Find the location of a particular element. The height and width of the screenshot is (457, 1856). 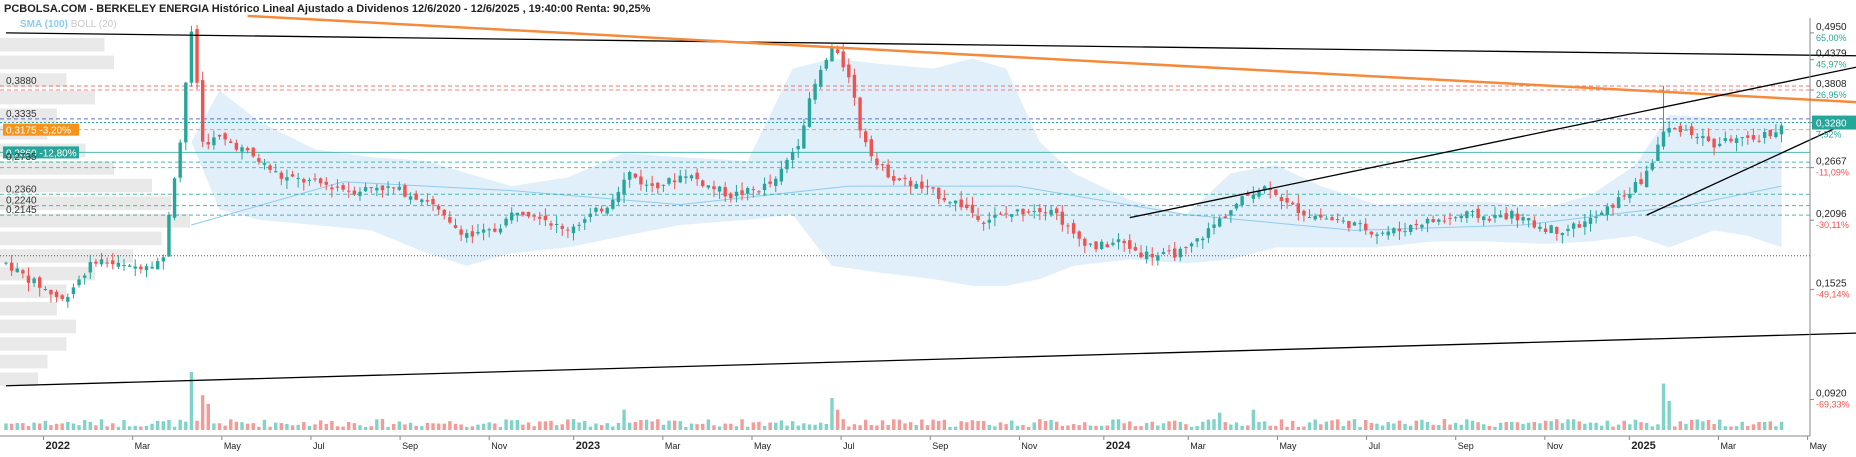

chart-legend: SMA (100) BOLL (20) is located at coordinates (68, 24).